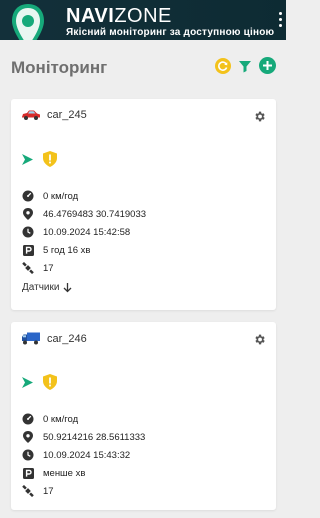 This screenshot has width=320, height=518. I want to click on coordinates-value: 46.4769483 30.7419033, so click(95, 214).